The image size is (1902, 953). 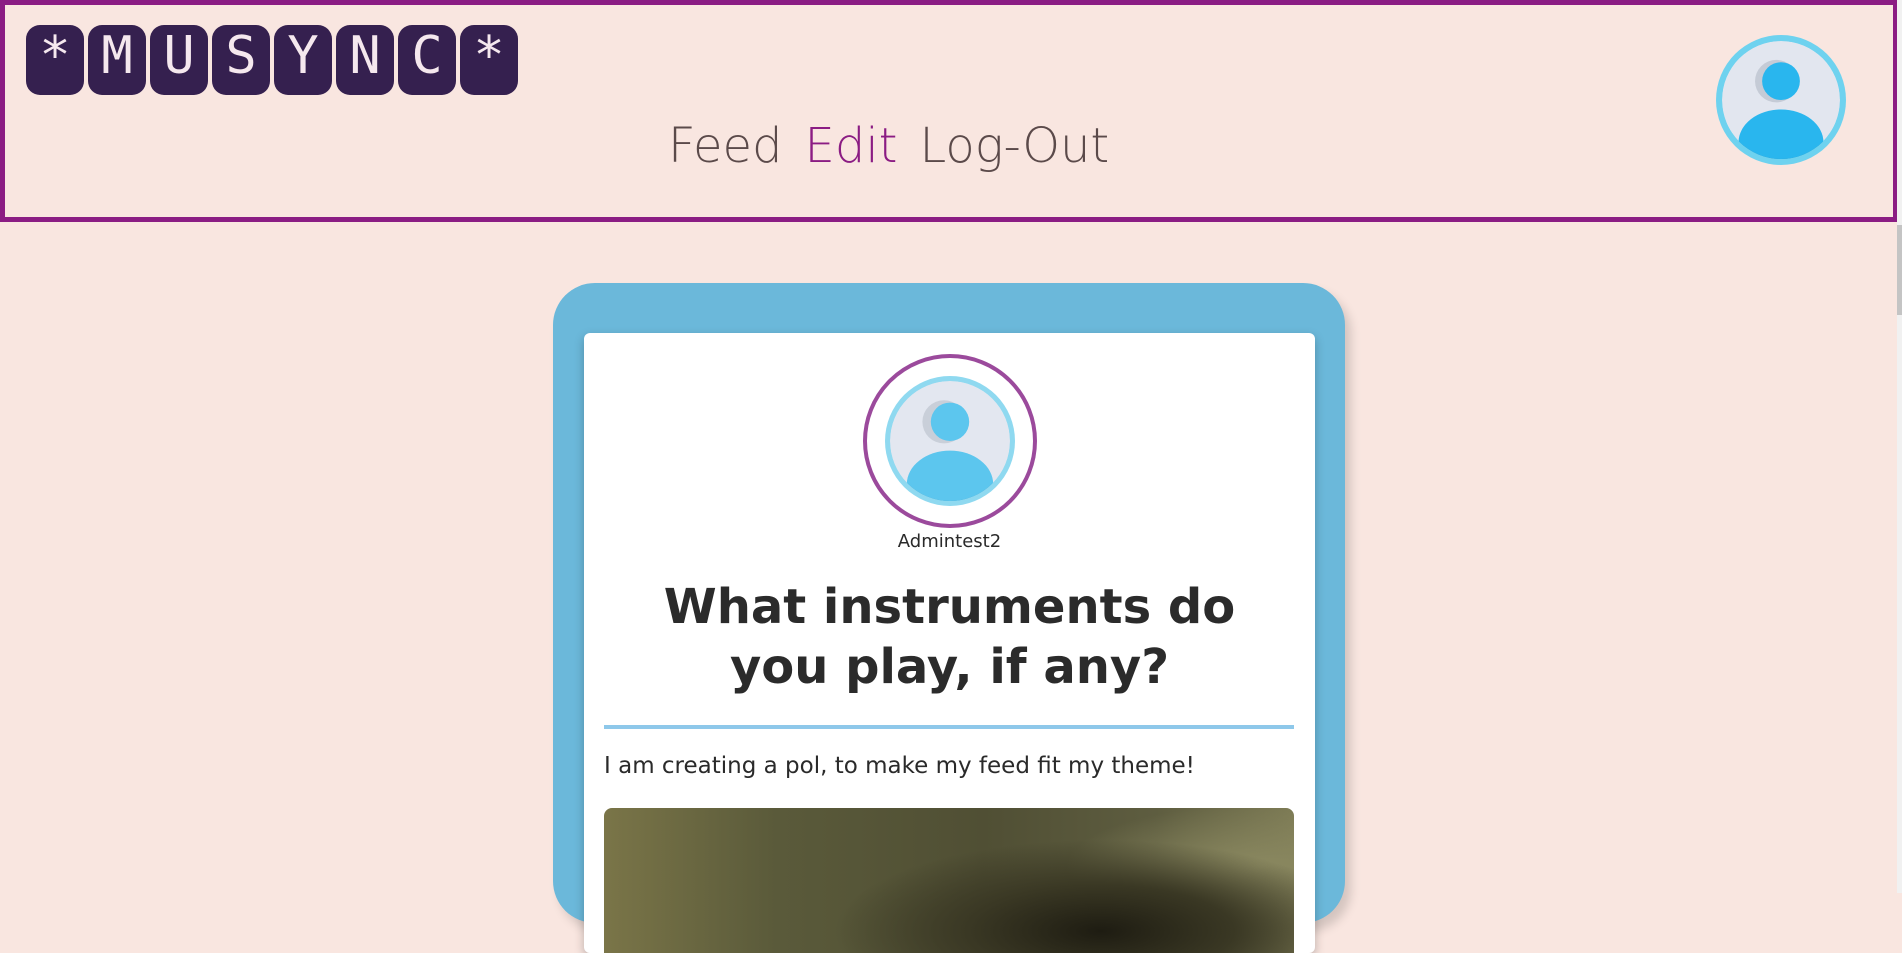 I want to click on nav-logout-link: Log-Out, so click(x=1014, y=146).